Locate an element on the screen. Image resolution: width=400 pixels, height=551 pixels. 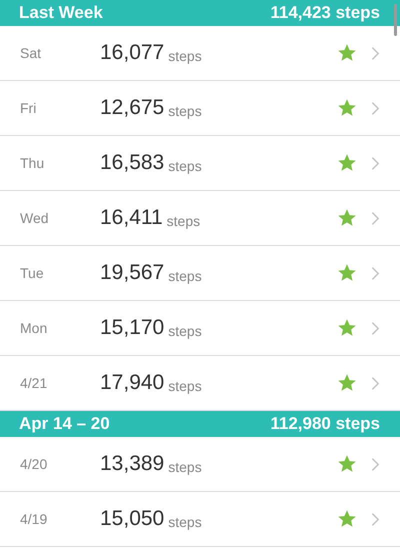
day-label: 4/20 is located at coordinates (34, 464).